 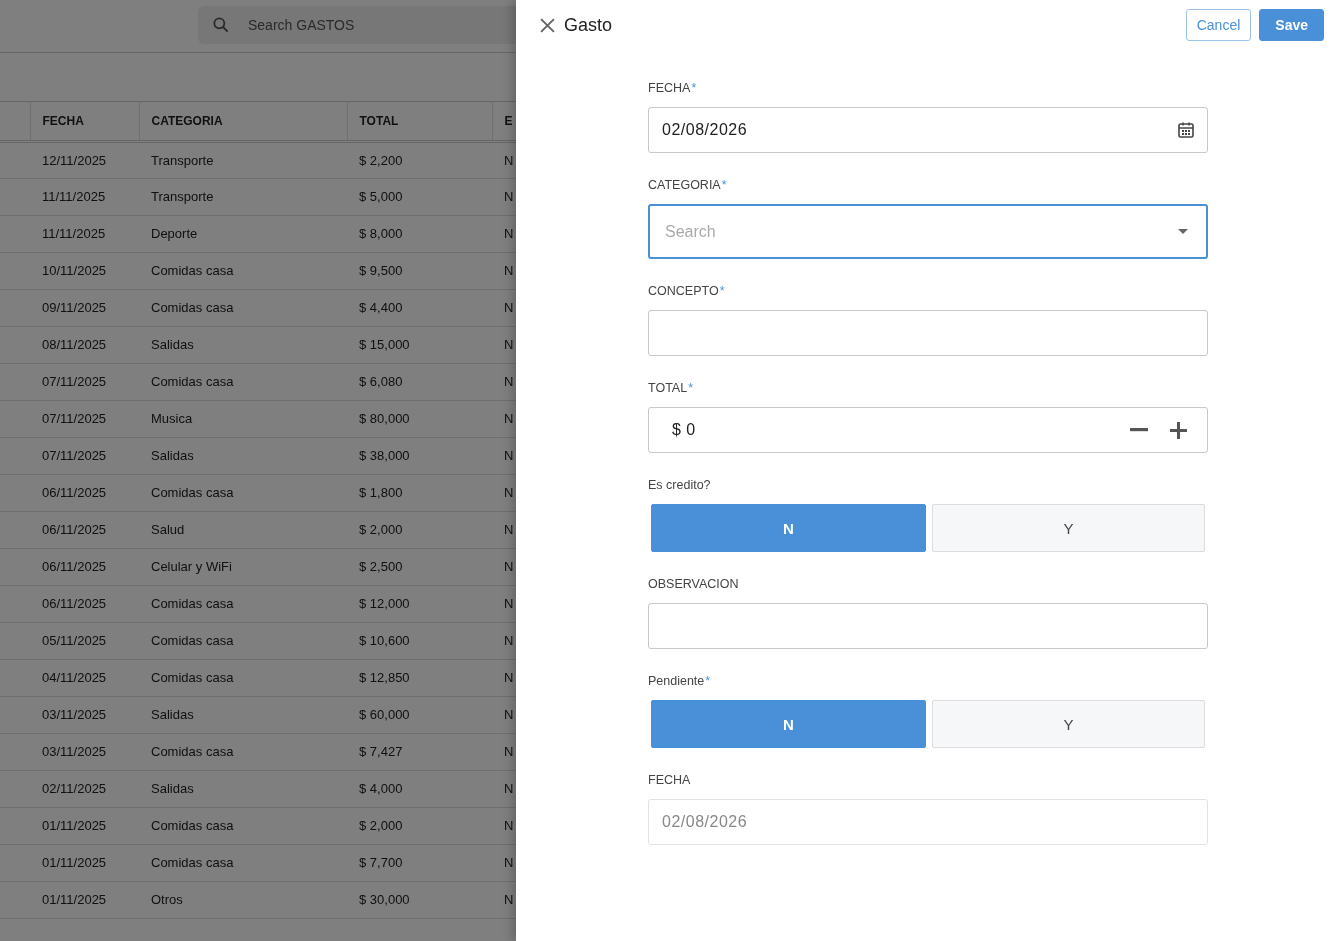 I want to click on table-cell: $ 8,000, so click(x=419, y=233).